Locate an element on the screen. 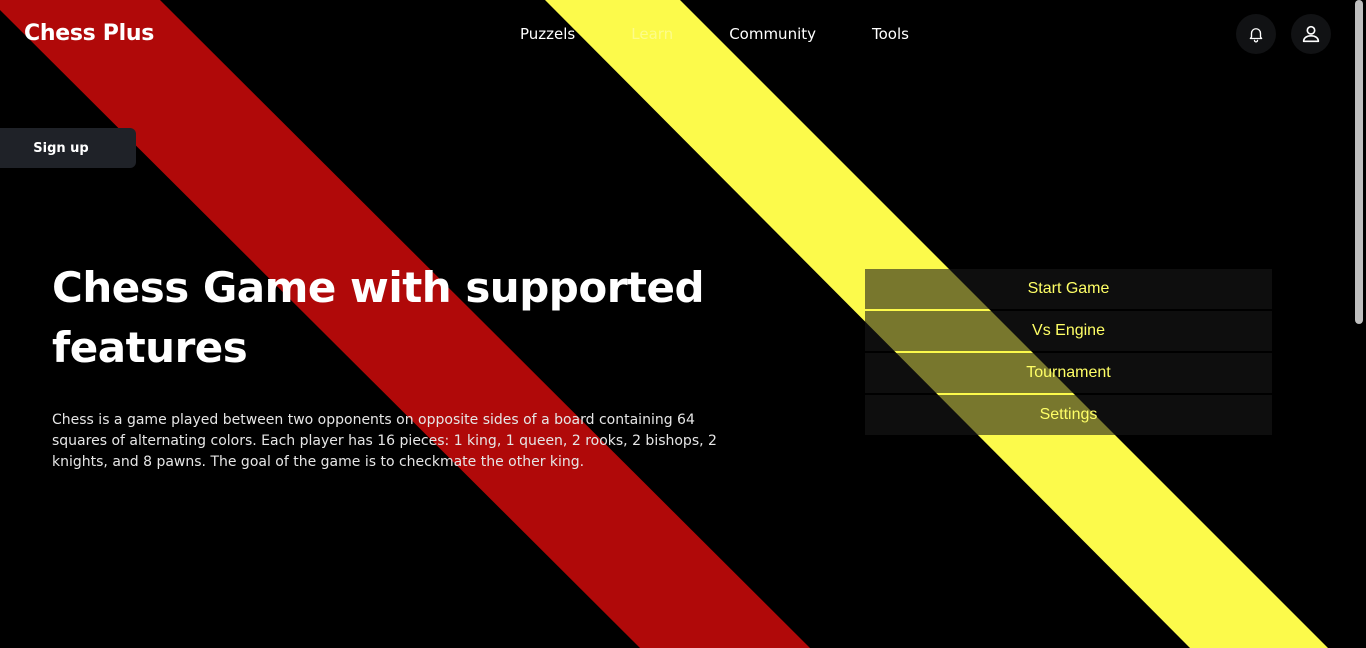  game-menu: Start Game Vs Engine Tournament Settings is located at coordinates (1068, 352).